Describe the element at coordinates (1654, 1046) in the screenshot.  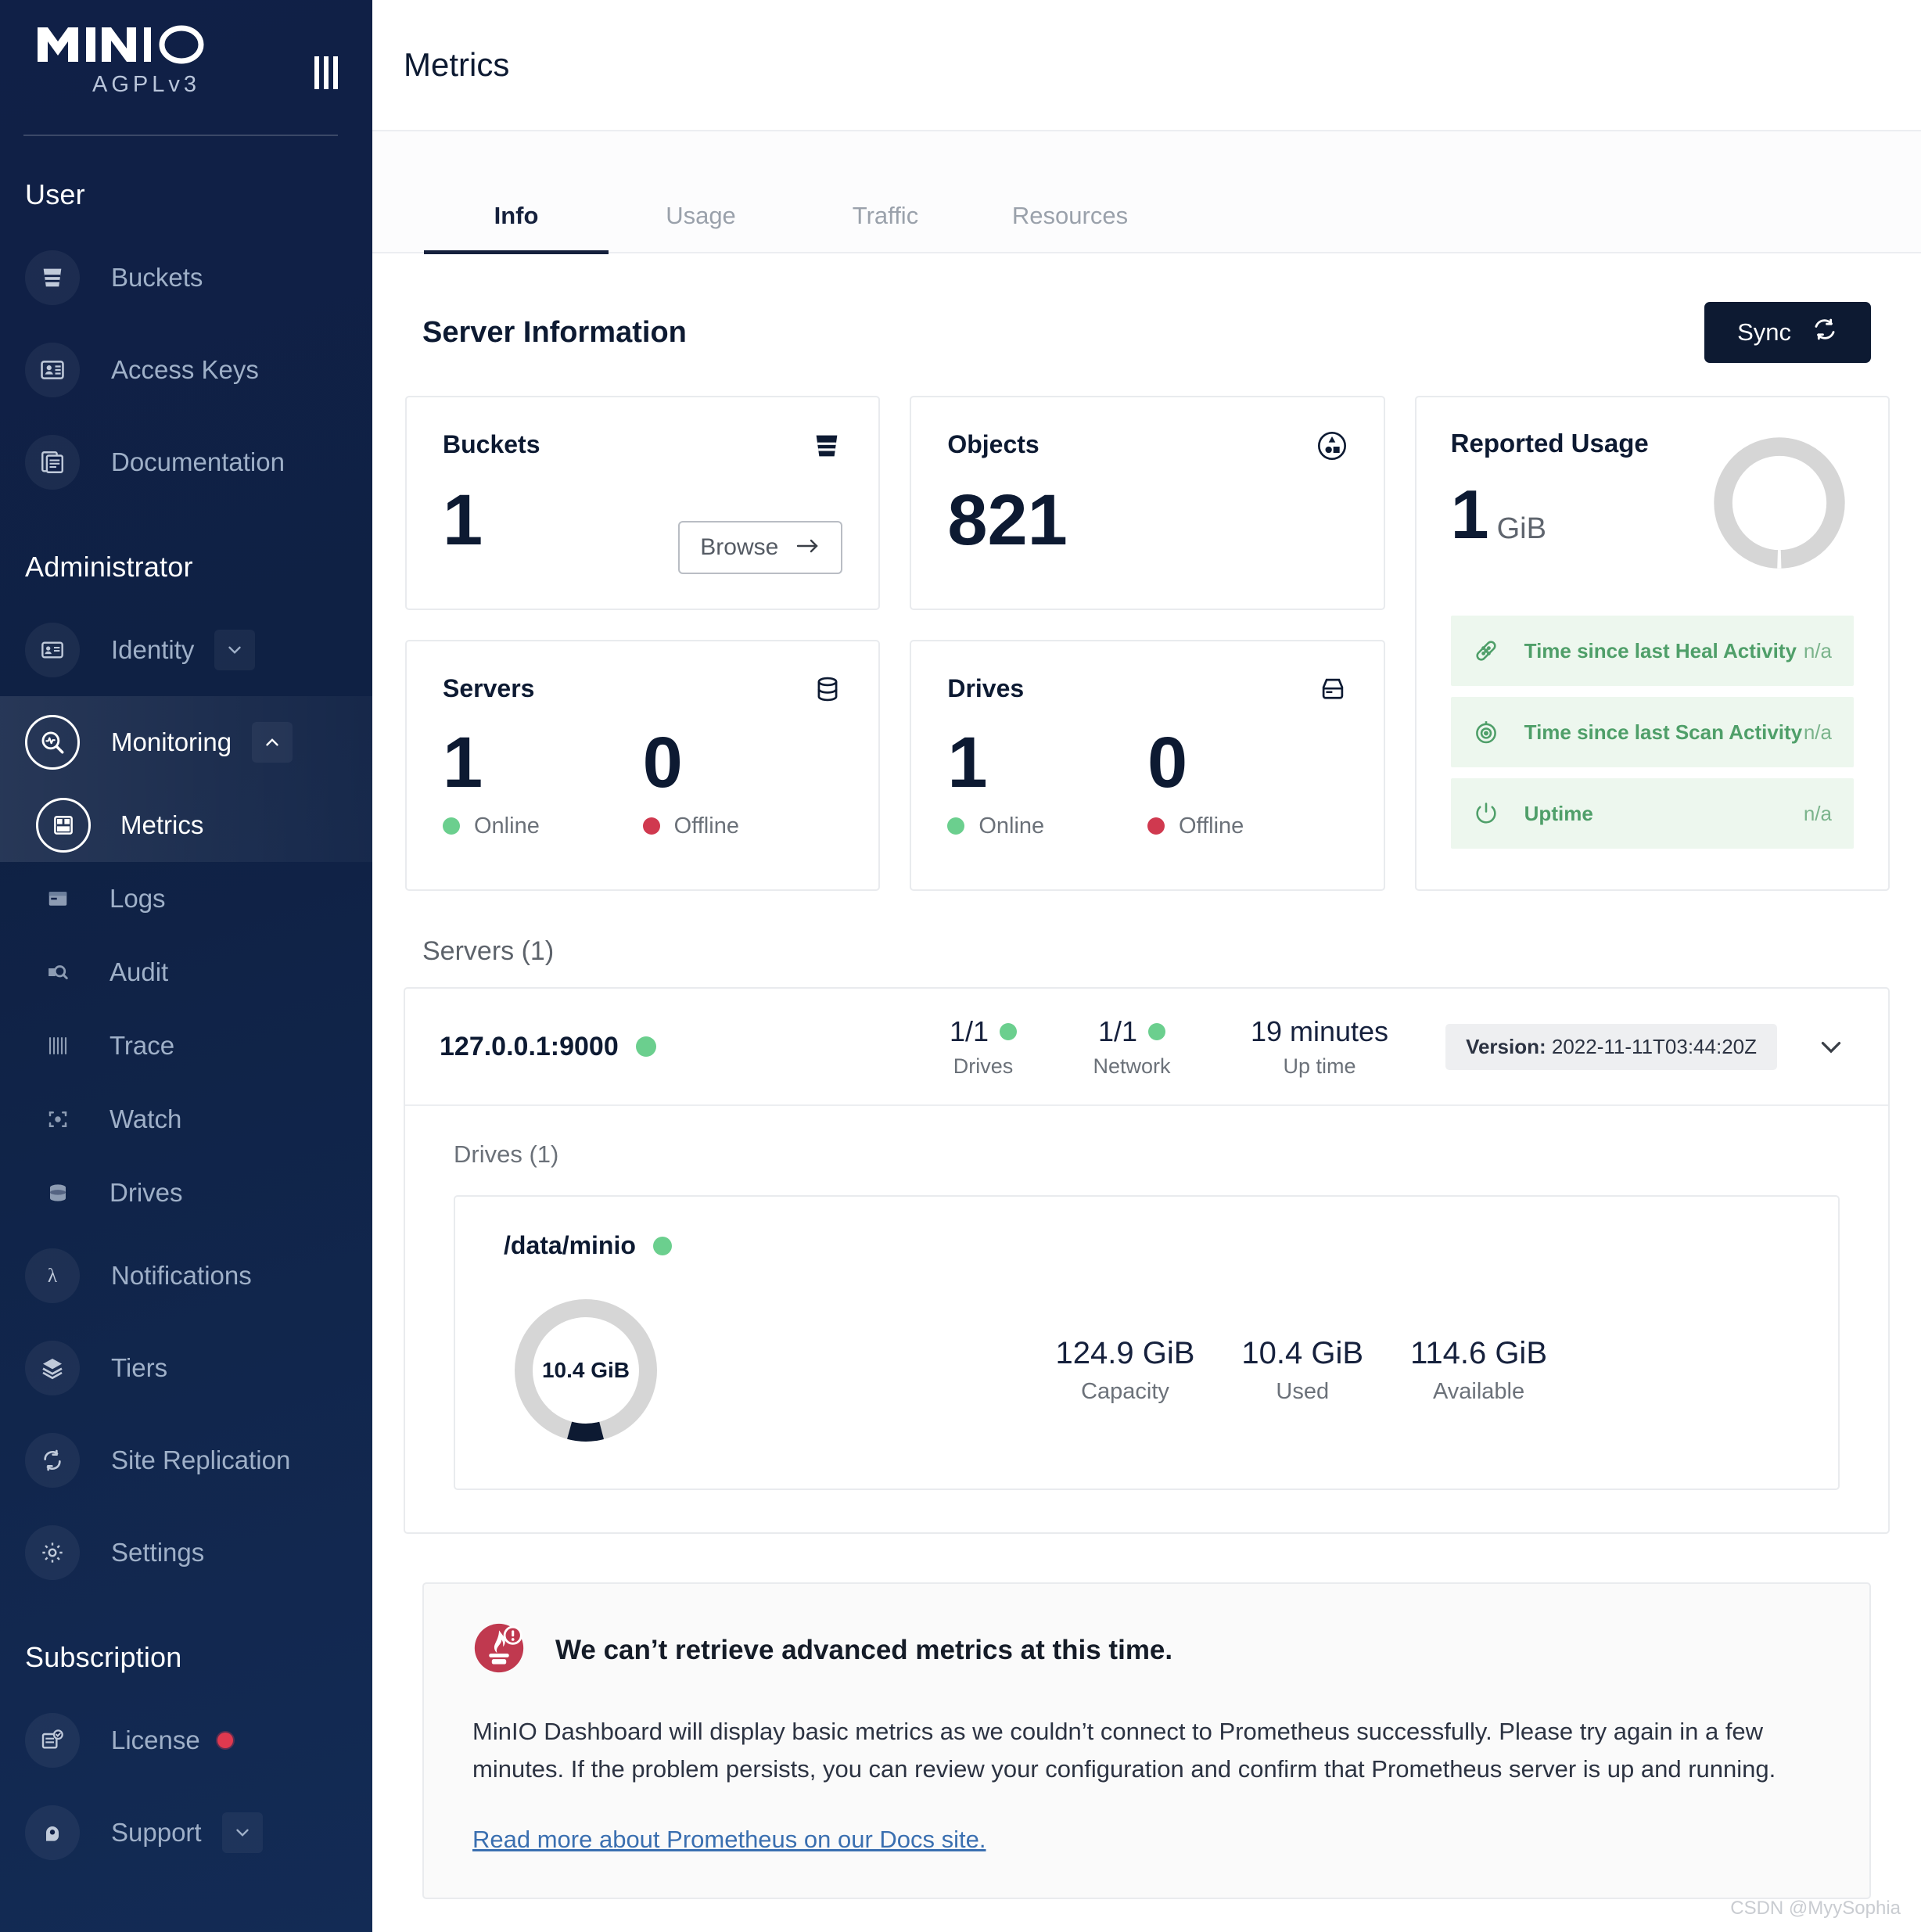
I see `version-value: 2022-11-11T03:44:20Z` at that location.